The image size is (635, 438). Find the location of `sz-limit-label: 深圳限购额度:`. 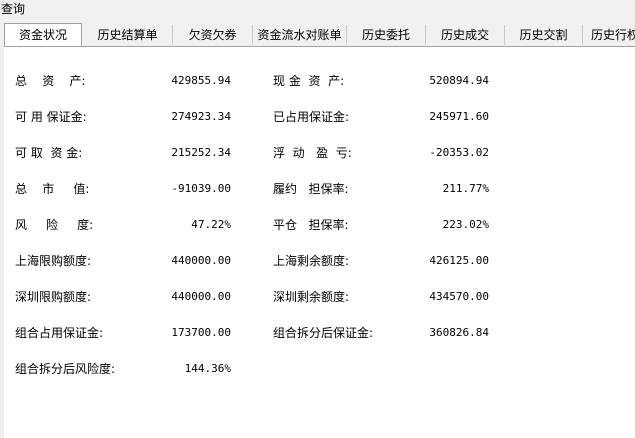

sz-limit-label: 深圳限购额度: is located at coordinates (53, 297).